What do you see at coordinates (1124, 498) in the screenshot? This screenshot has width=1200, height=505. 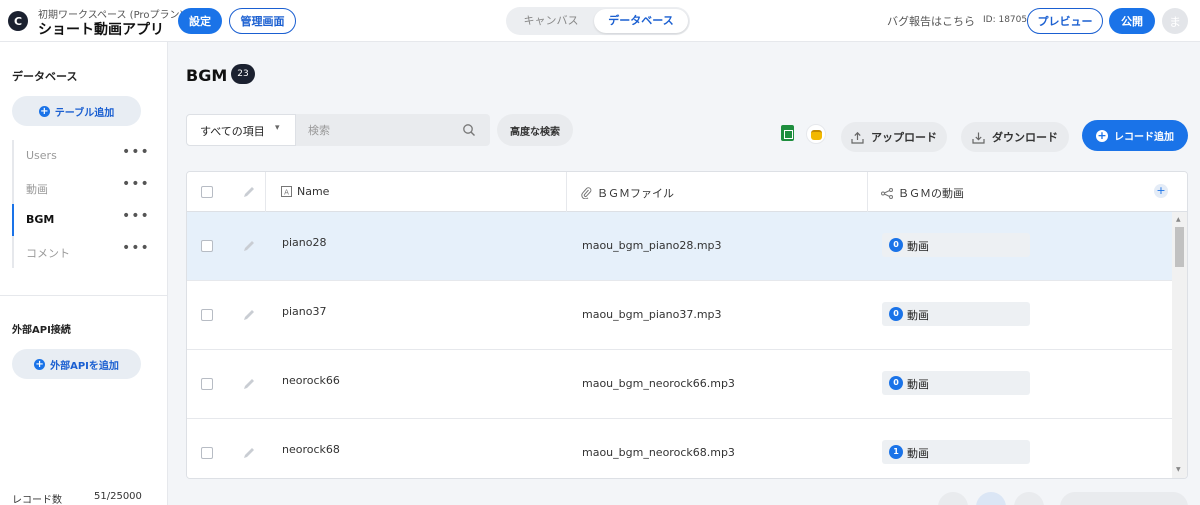 I see `page-size-select` at bounding box center [1124, 498].